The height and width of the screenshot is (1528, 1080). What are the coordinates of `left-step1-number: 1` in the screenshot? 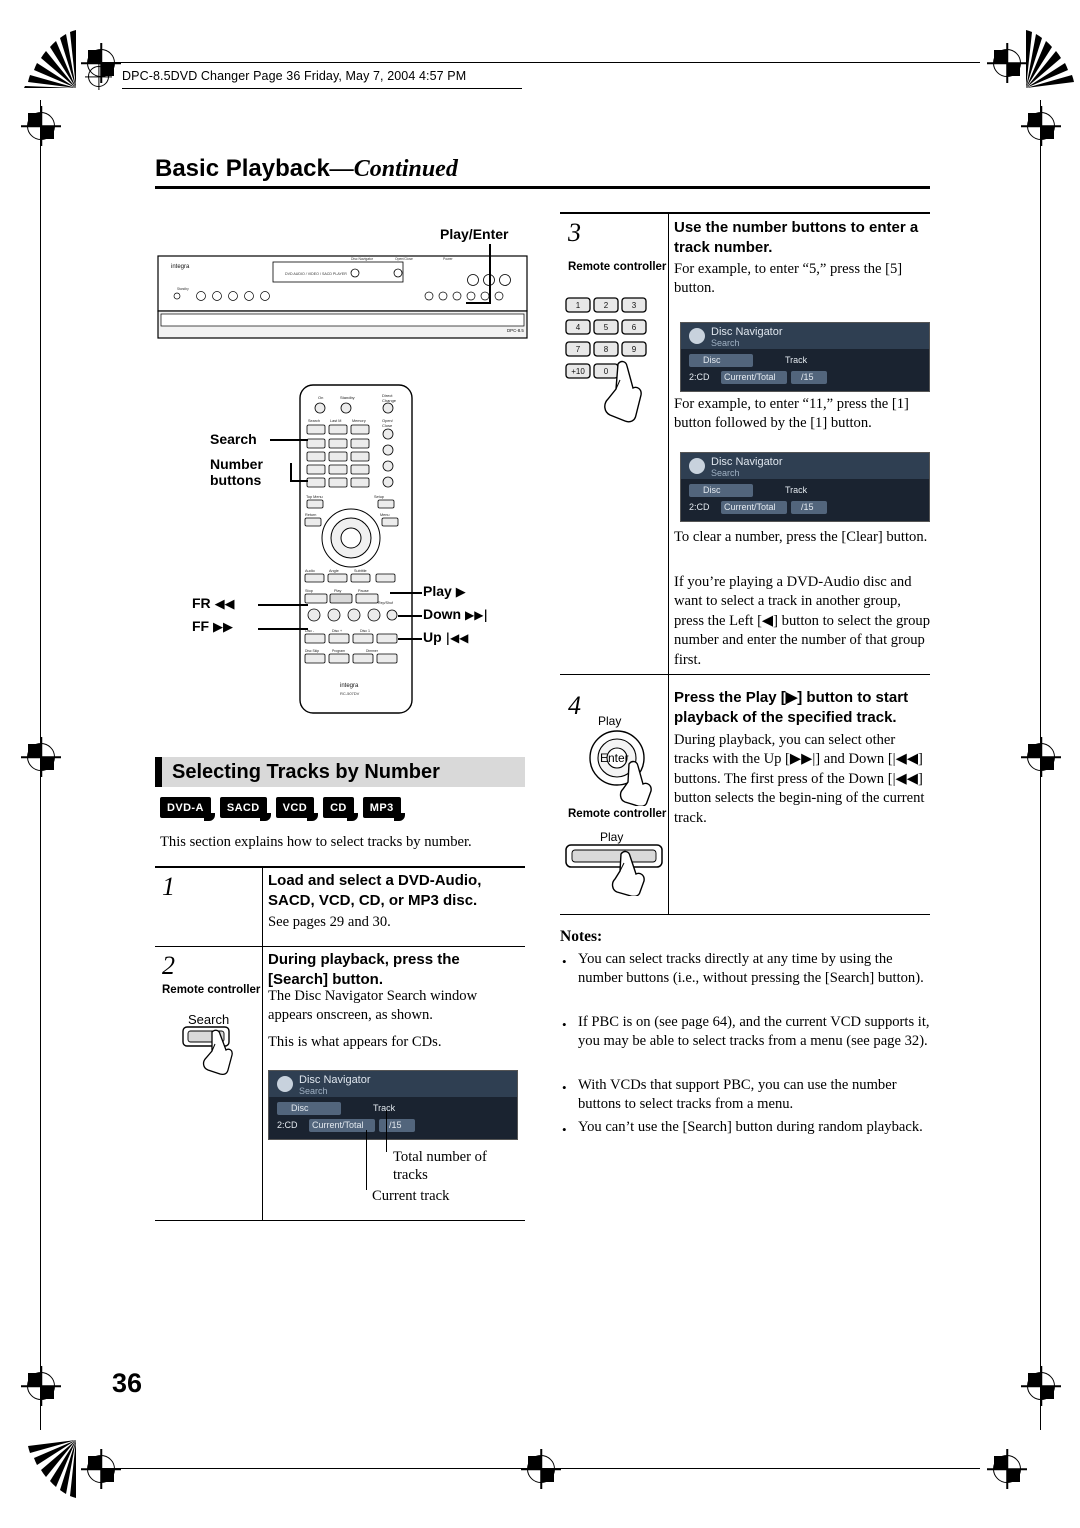 It's located at (168, 886).